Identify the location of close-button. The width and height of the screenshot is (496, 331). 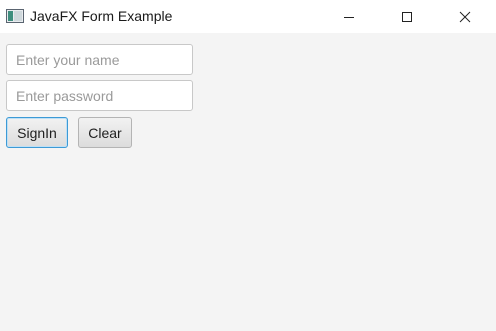
(465, 16).